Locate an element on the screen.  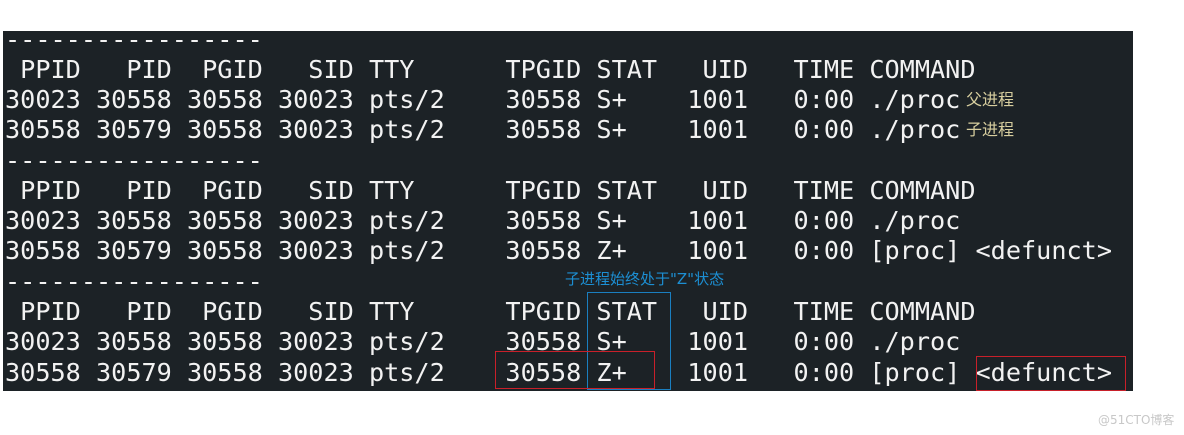
child-process-label: 子进程 is located at coordinates (990, 129).